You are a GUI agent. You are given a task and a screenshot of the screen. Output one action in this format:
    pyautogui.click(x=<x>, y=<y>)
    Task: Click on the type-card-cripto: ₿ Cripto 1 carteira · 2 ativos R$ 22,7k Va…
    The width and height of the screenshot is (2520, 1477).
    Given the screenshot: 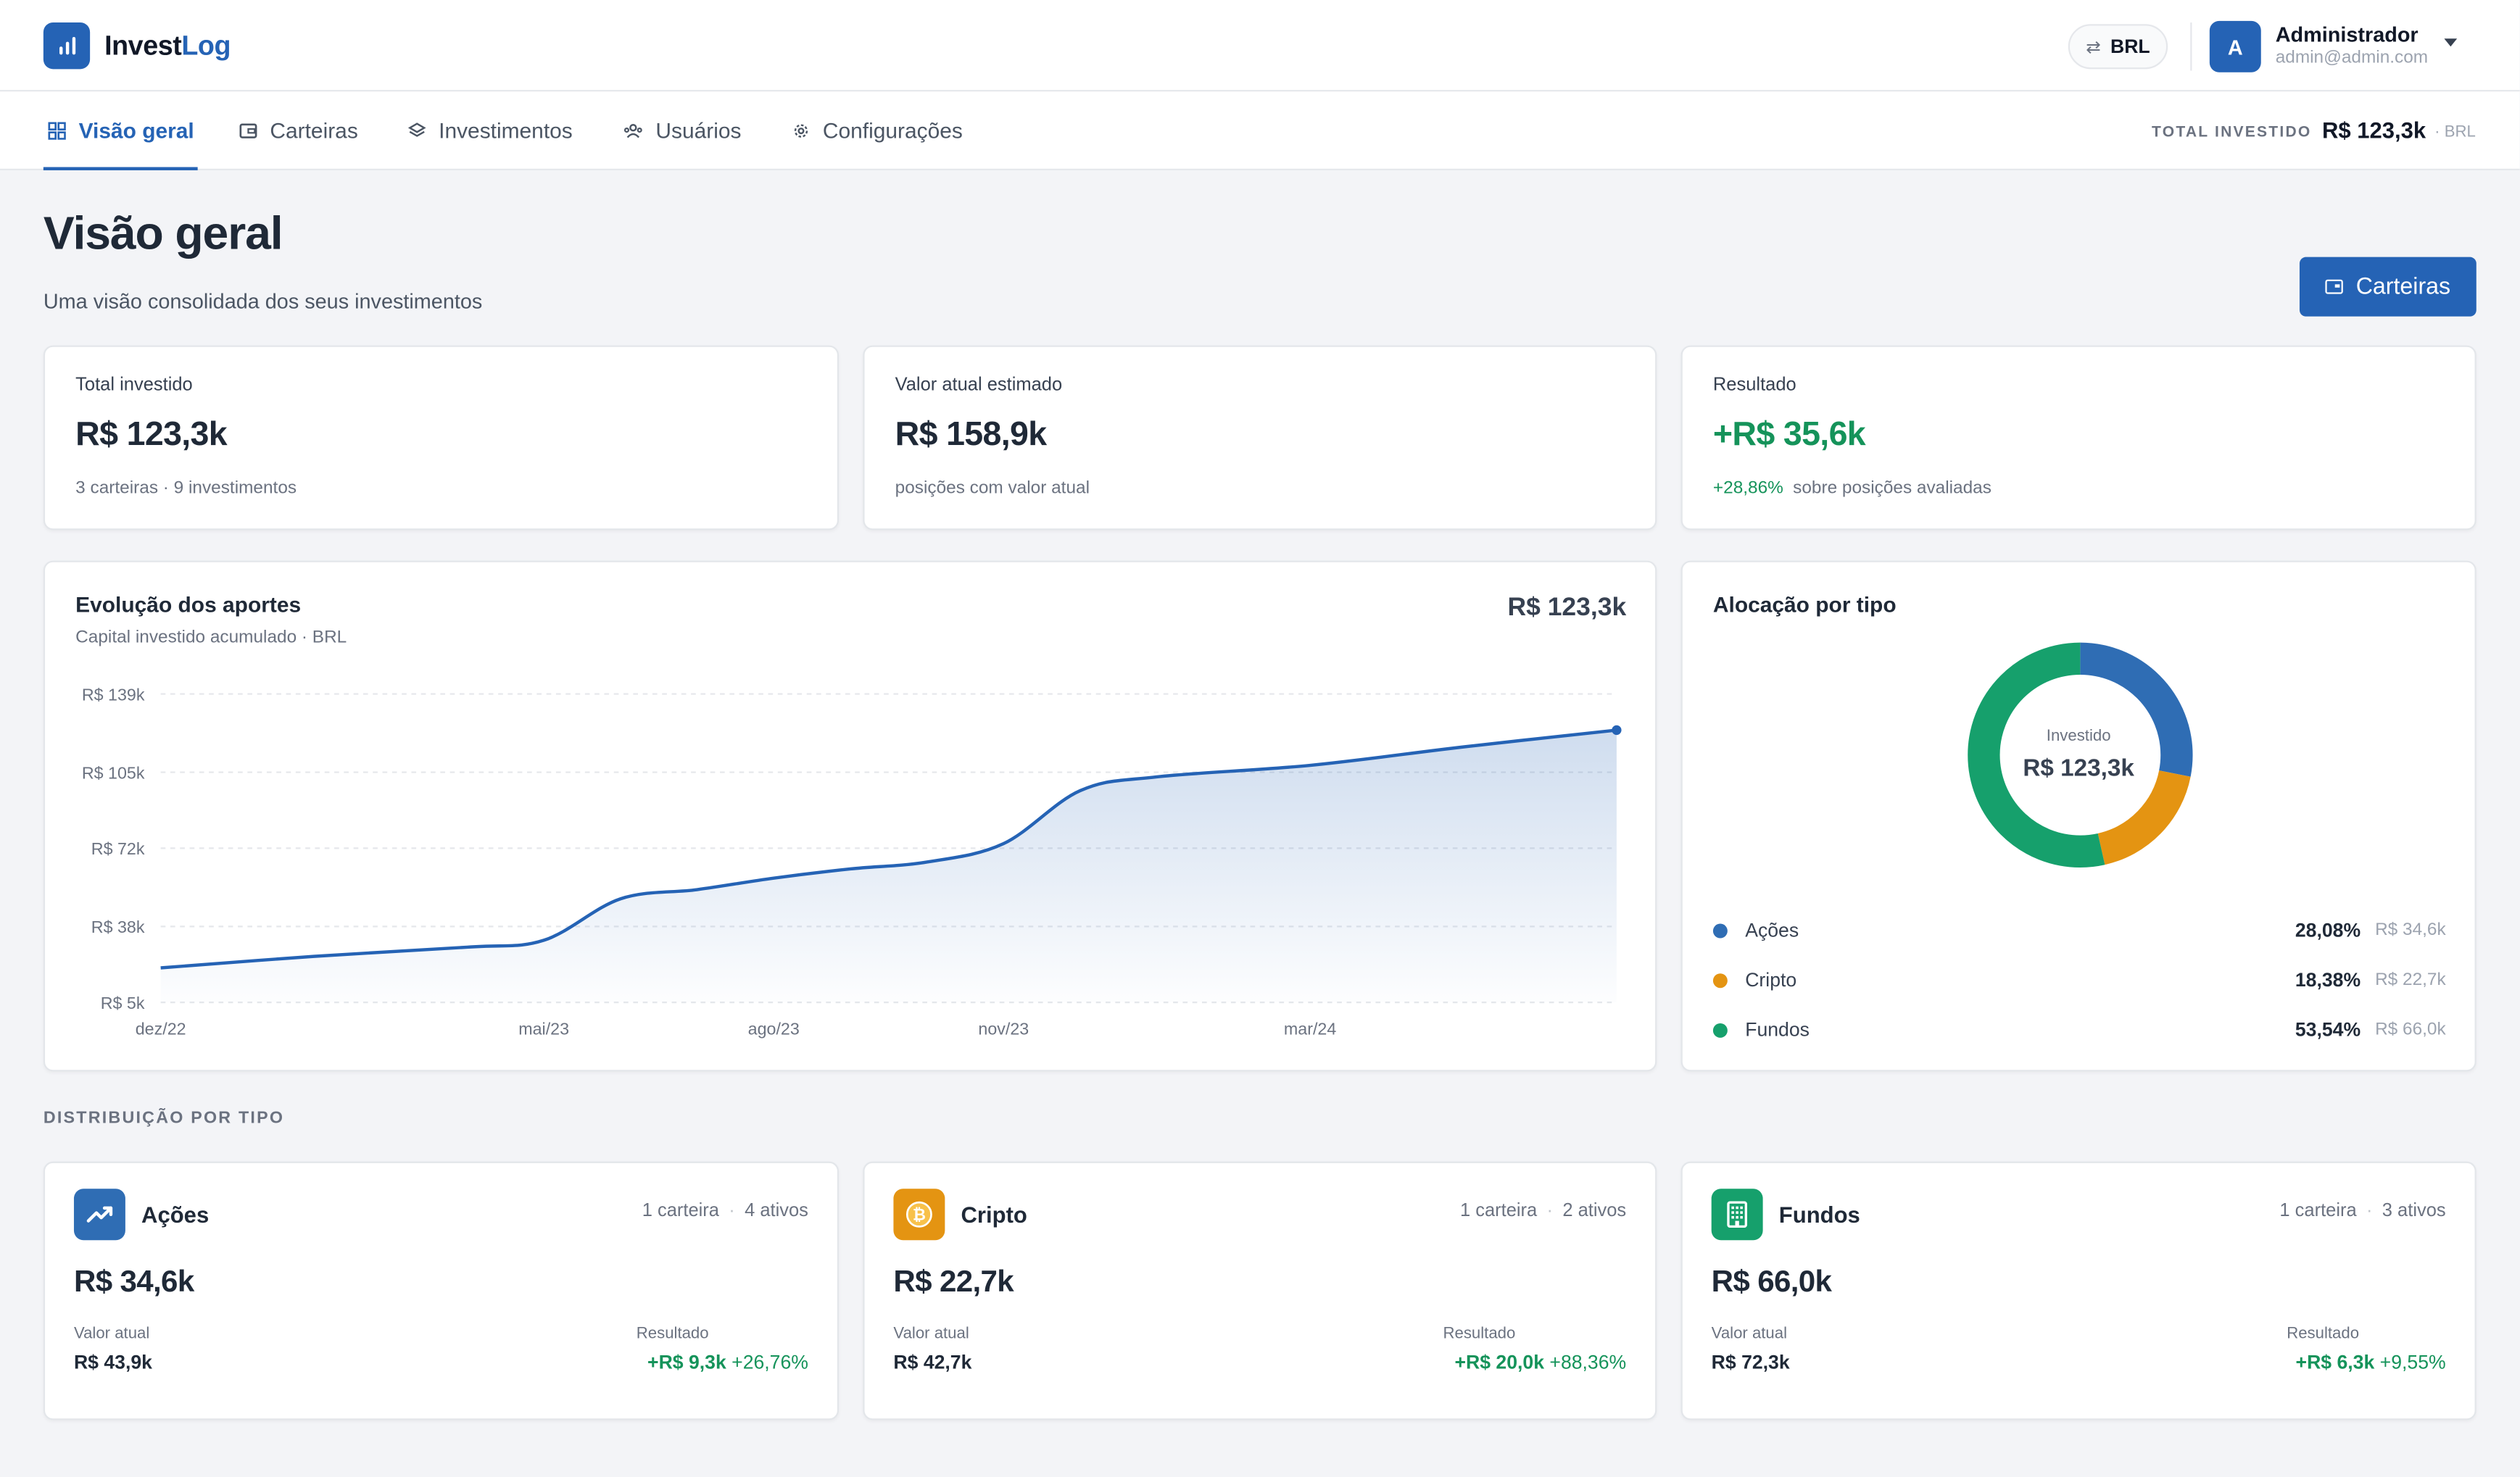 What is the action you would take?
    pyautogui.click(x=1260, y=1290)
    